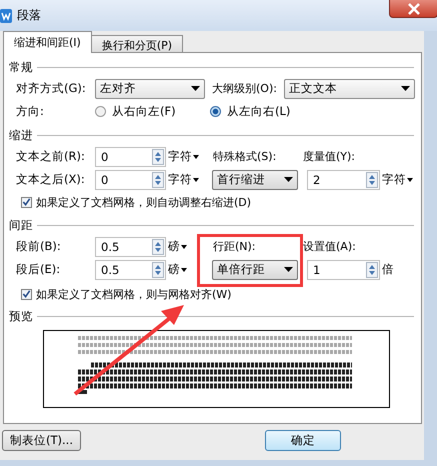 The width and height of the screenshot is (437, 466). What do you see at coordinates (250, 111) in the screenshot?
I see `radio-option: 从左向右(L)` at bounding box center [250, 111].